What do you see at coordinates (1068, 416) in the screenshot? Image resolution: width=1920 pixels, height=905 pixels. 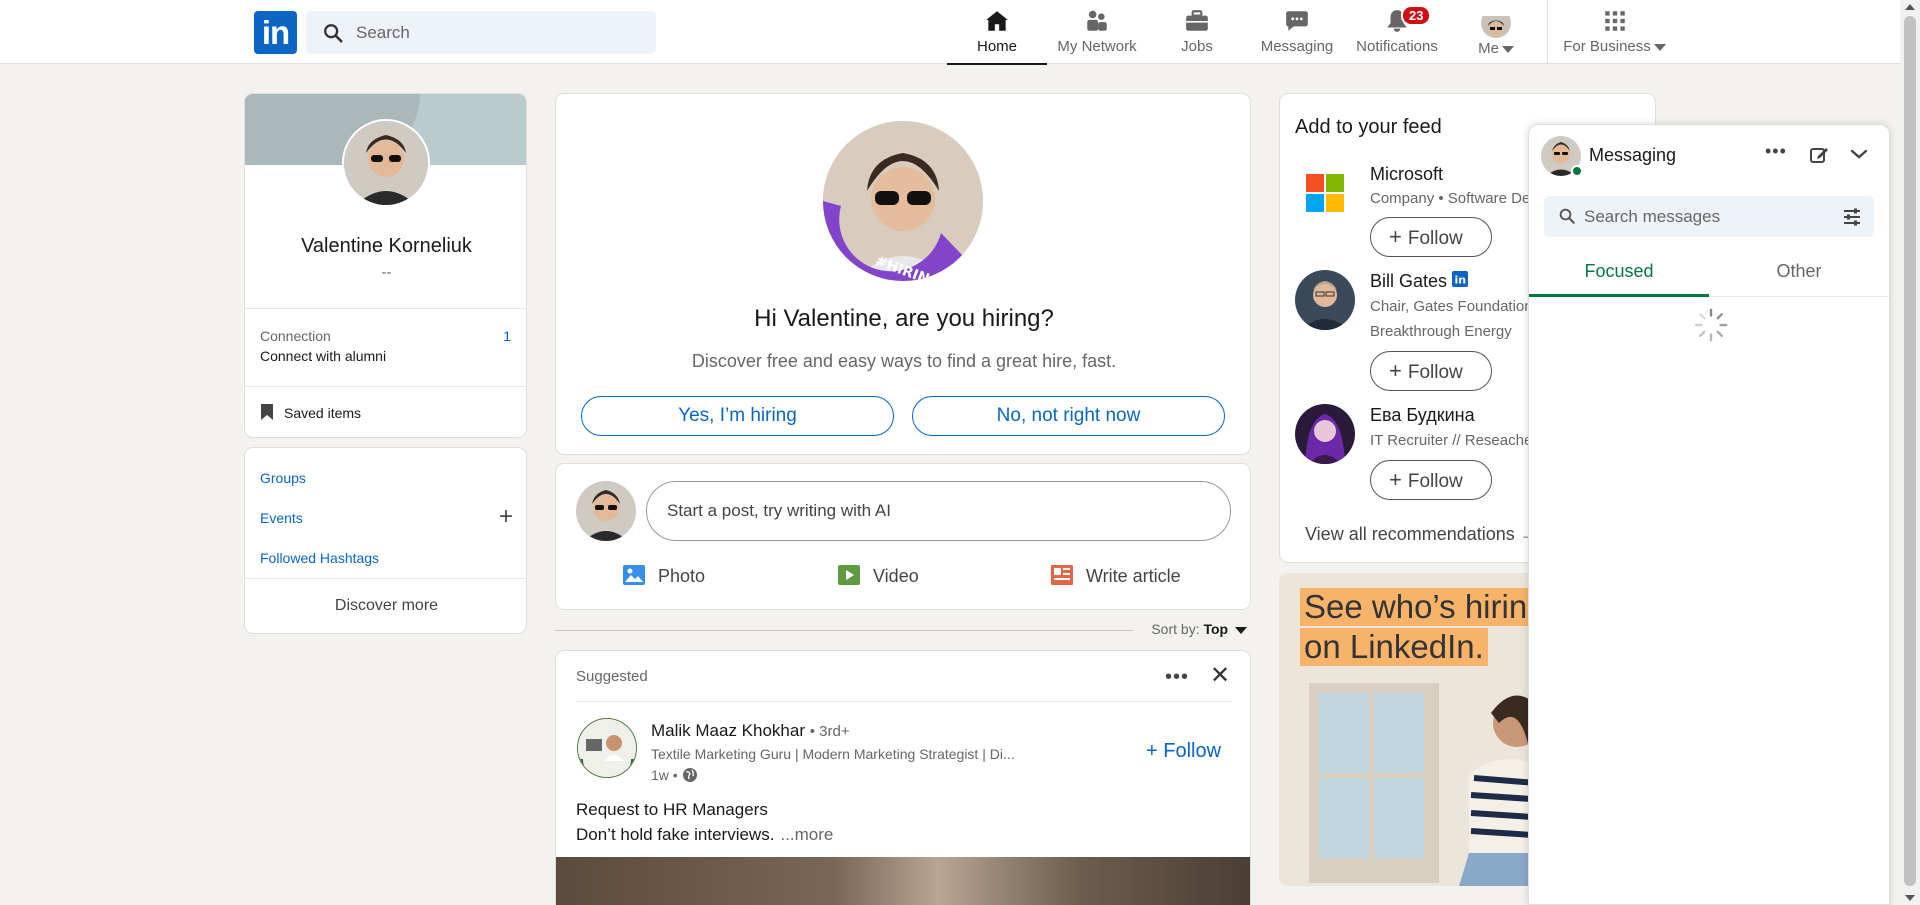 I see `not-now-button: No, not right now` at bounding box center [1068, 416].